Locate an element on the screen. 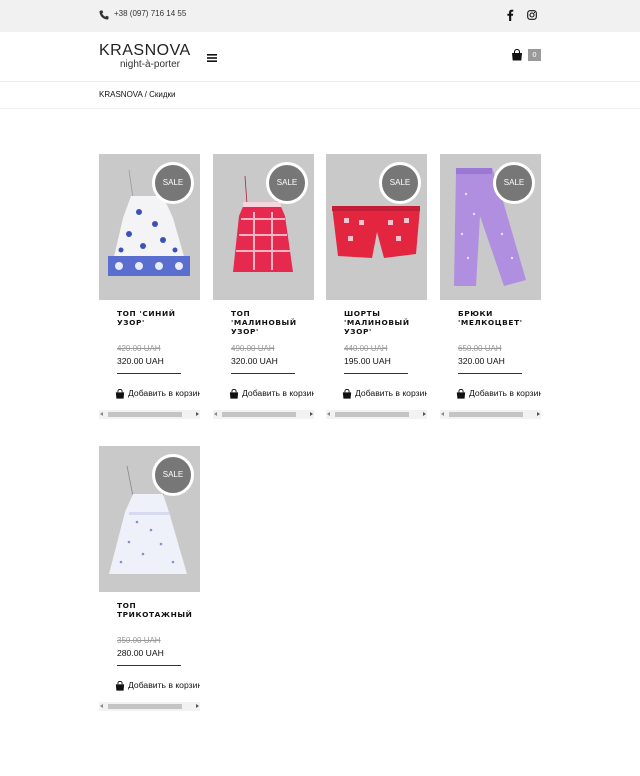  site-header: KRASNOVA night-à-porter 0 is located at coordinates (320, 57).